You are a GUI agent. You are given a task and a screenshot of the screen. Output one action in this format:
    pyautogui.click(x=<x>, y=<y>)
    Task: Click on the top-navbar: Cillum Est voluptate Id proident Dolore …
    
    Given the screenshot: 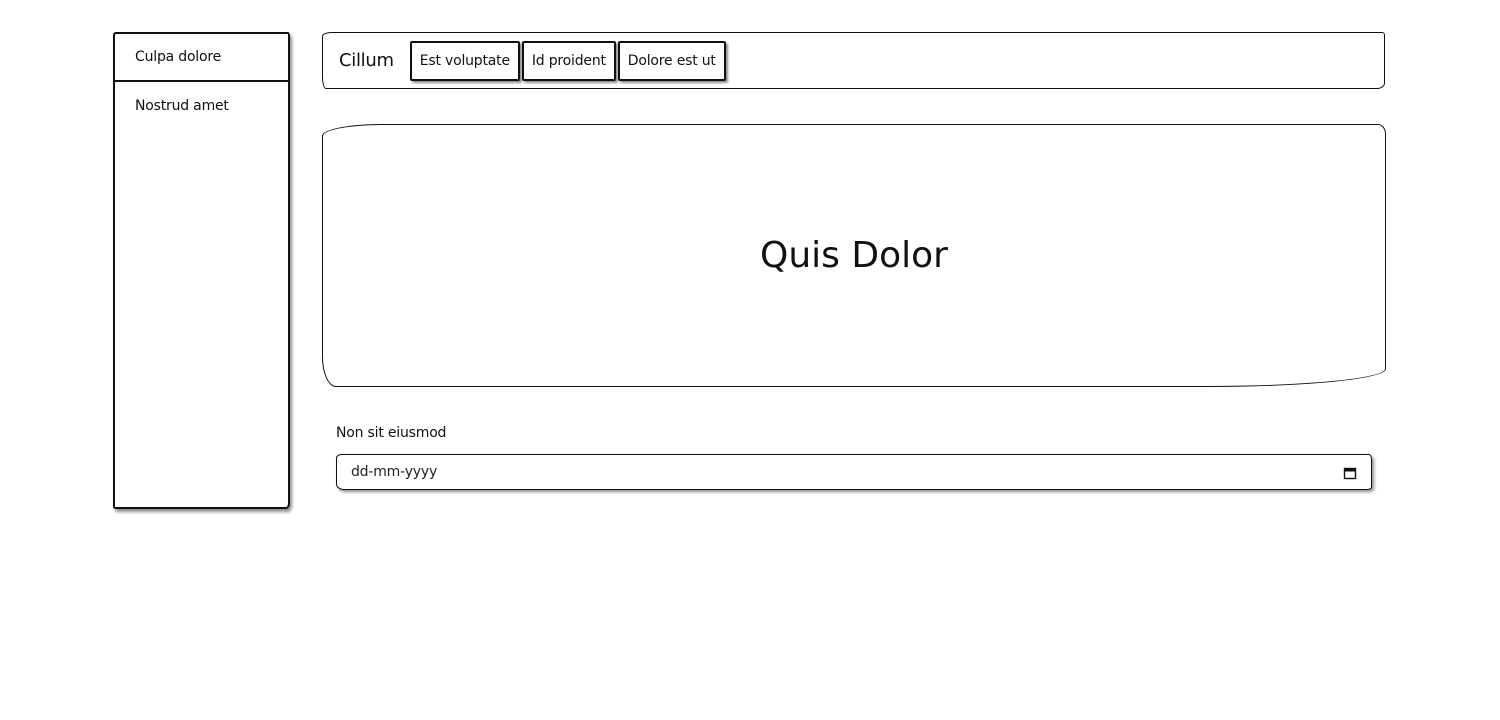 What is the action you would take?
    pyautogui.click(x=853, y=60)
    